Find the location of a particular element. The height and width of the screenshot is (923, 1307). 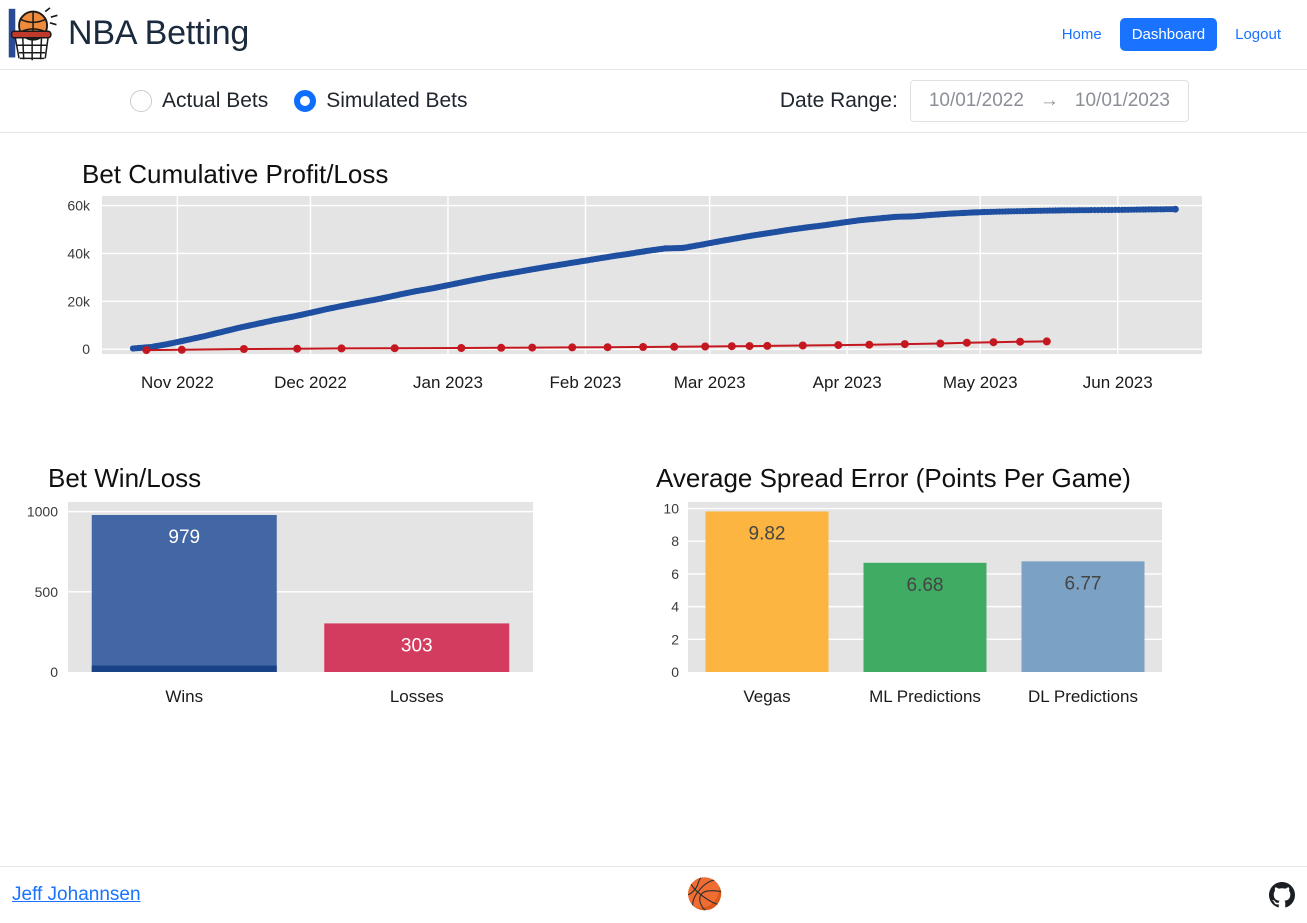

x-category-label: Vegas is located at coordinates (766, 696).